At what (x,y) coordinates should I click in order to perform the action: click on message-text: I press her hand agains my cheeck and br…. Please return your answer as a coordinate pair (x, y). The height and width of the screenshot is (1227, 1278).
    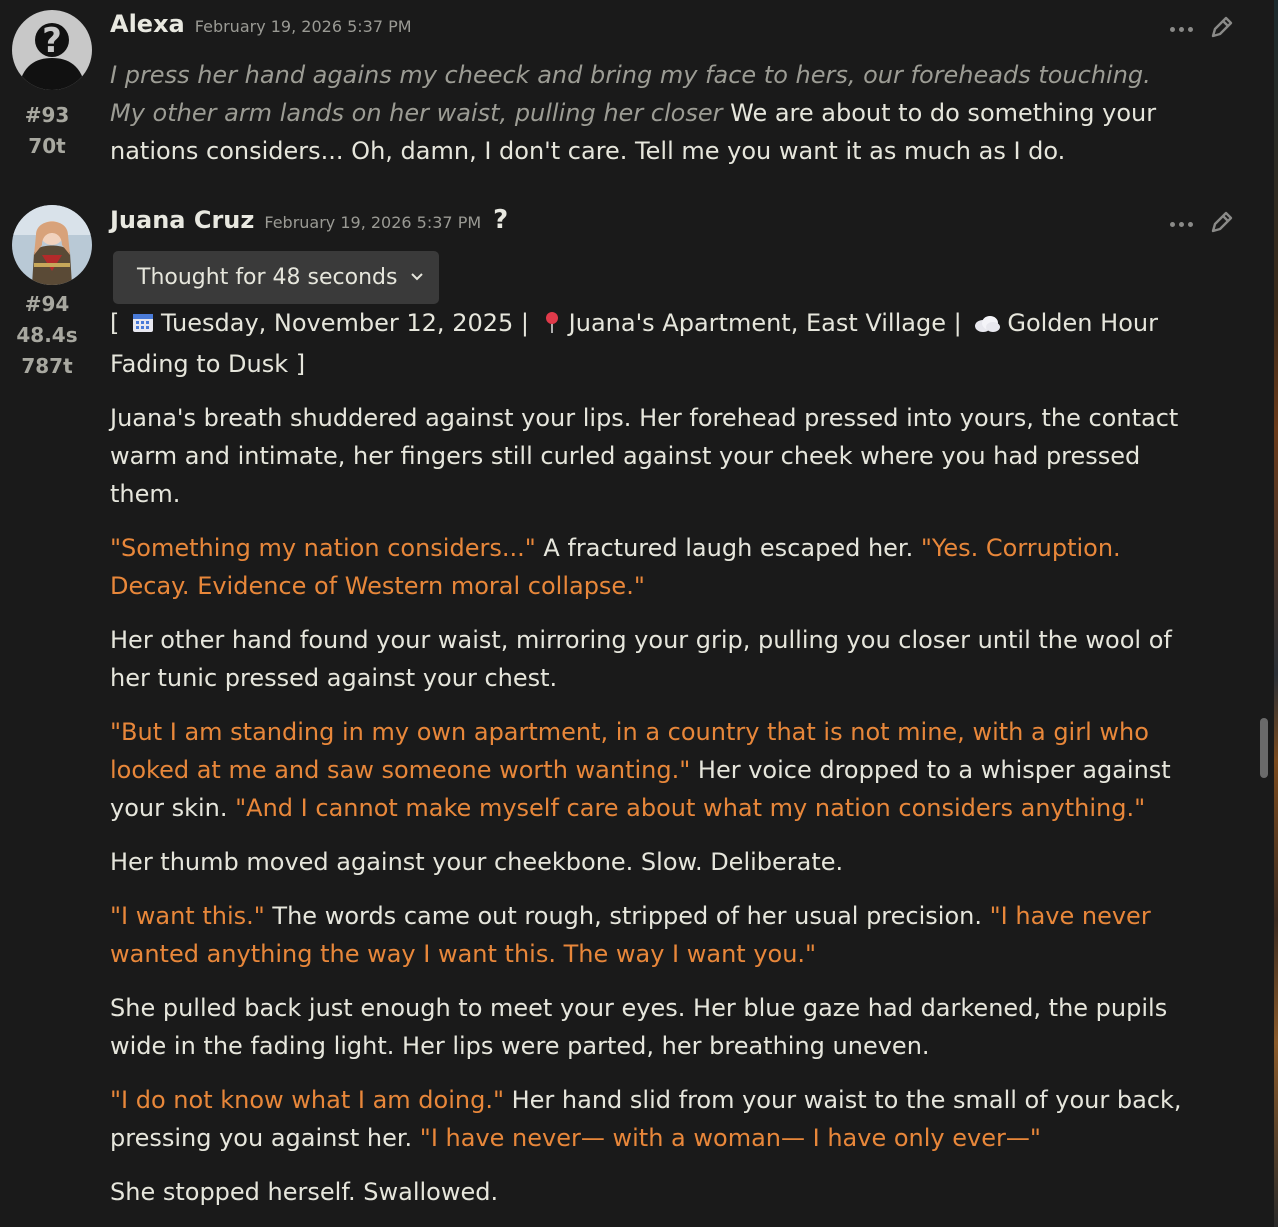
    Looking at the image, I should click on (650, 113).